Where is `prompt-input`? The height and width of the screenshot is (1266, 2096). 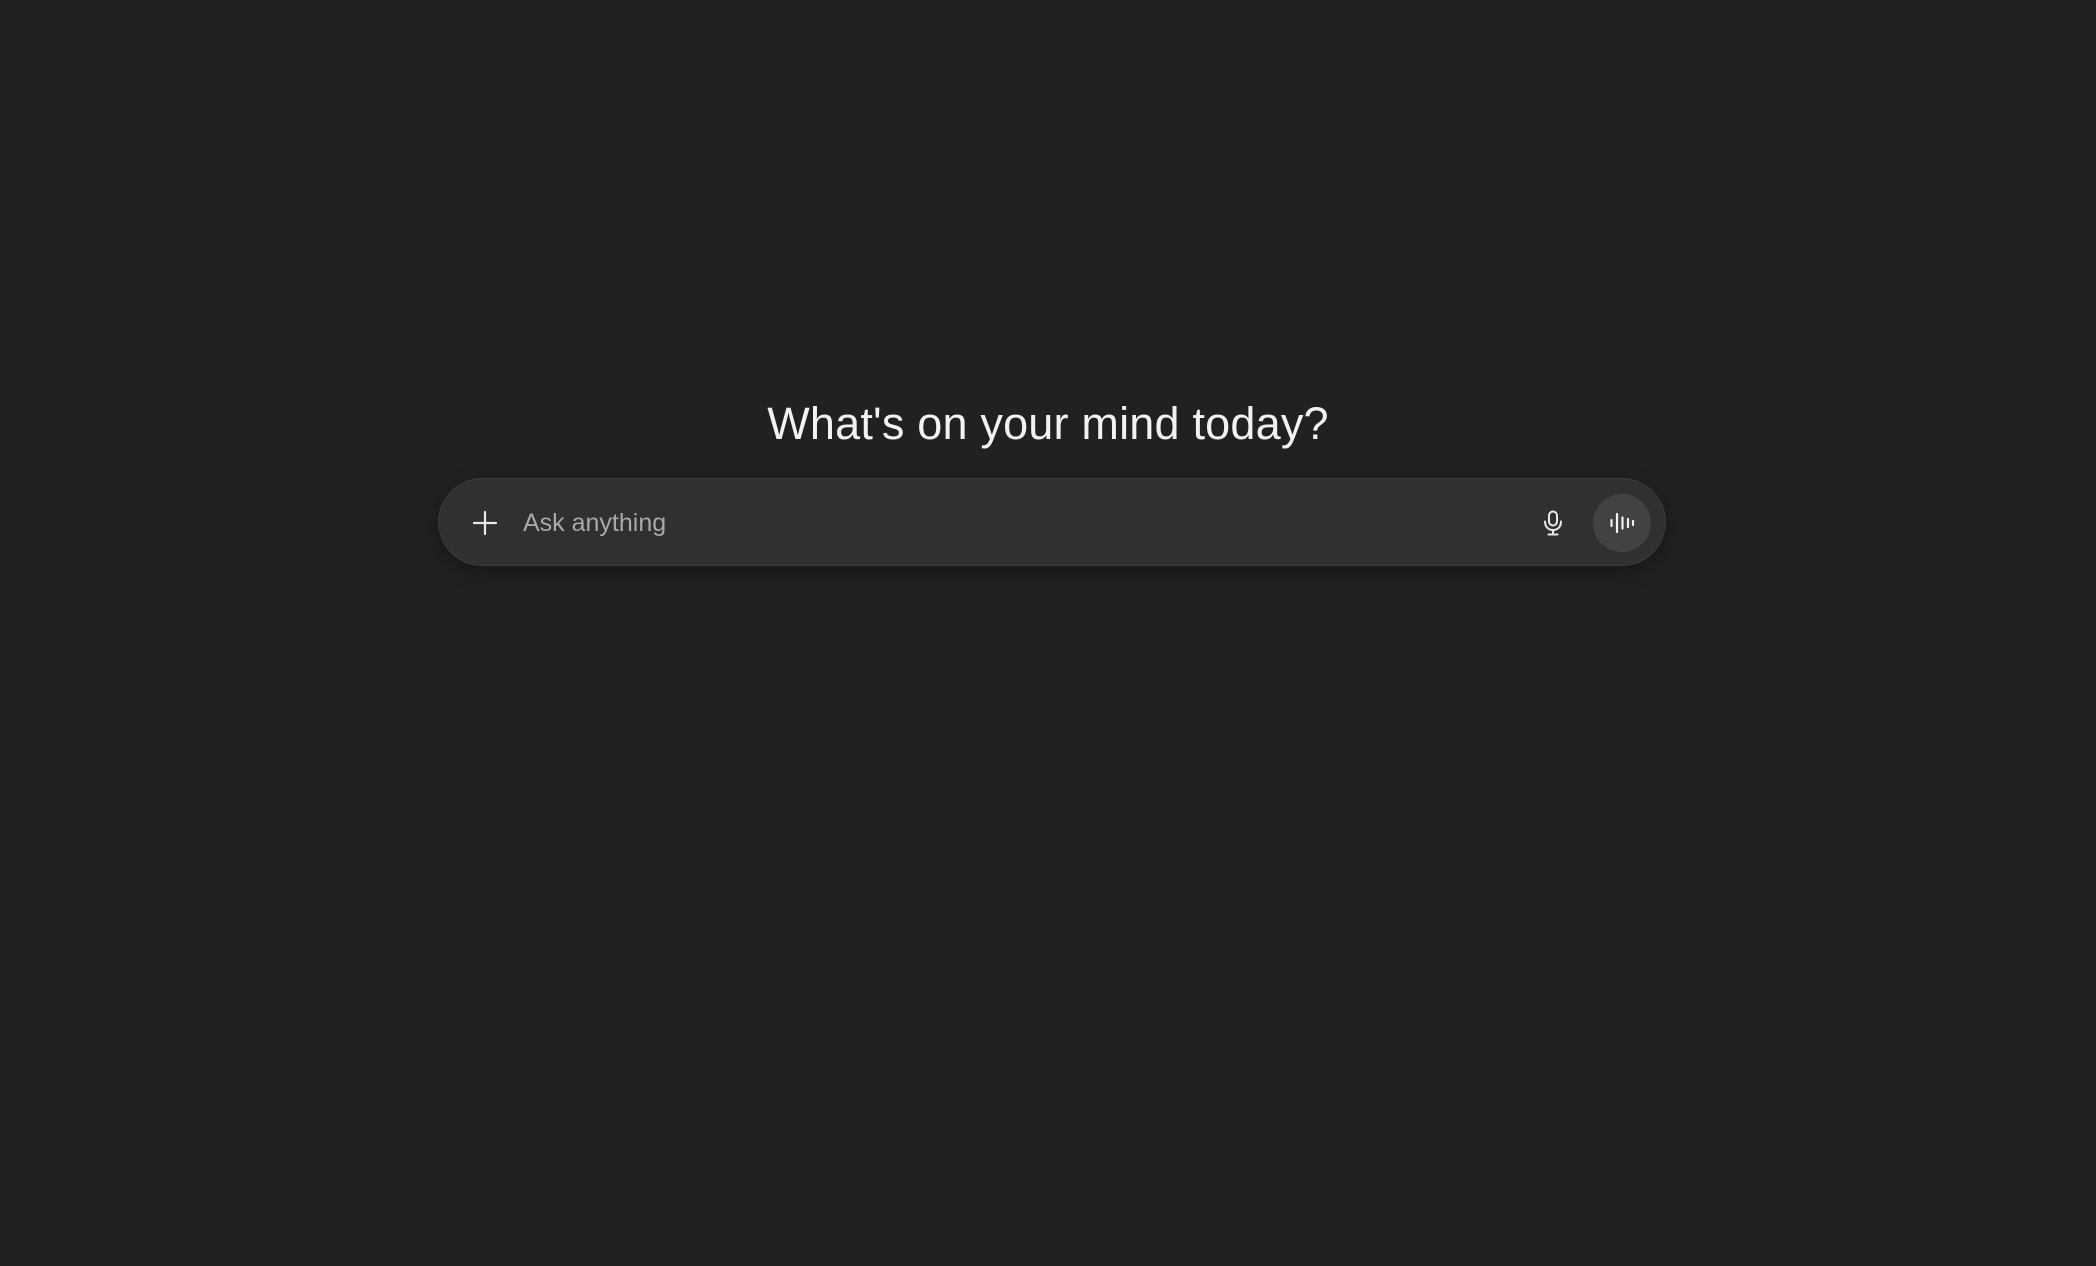
prompt-input is located at coordinates (983, 523).